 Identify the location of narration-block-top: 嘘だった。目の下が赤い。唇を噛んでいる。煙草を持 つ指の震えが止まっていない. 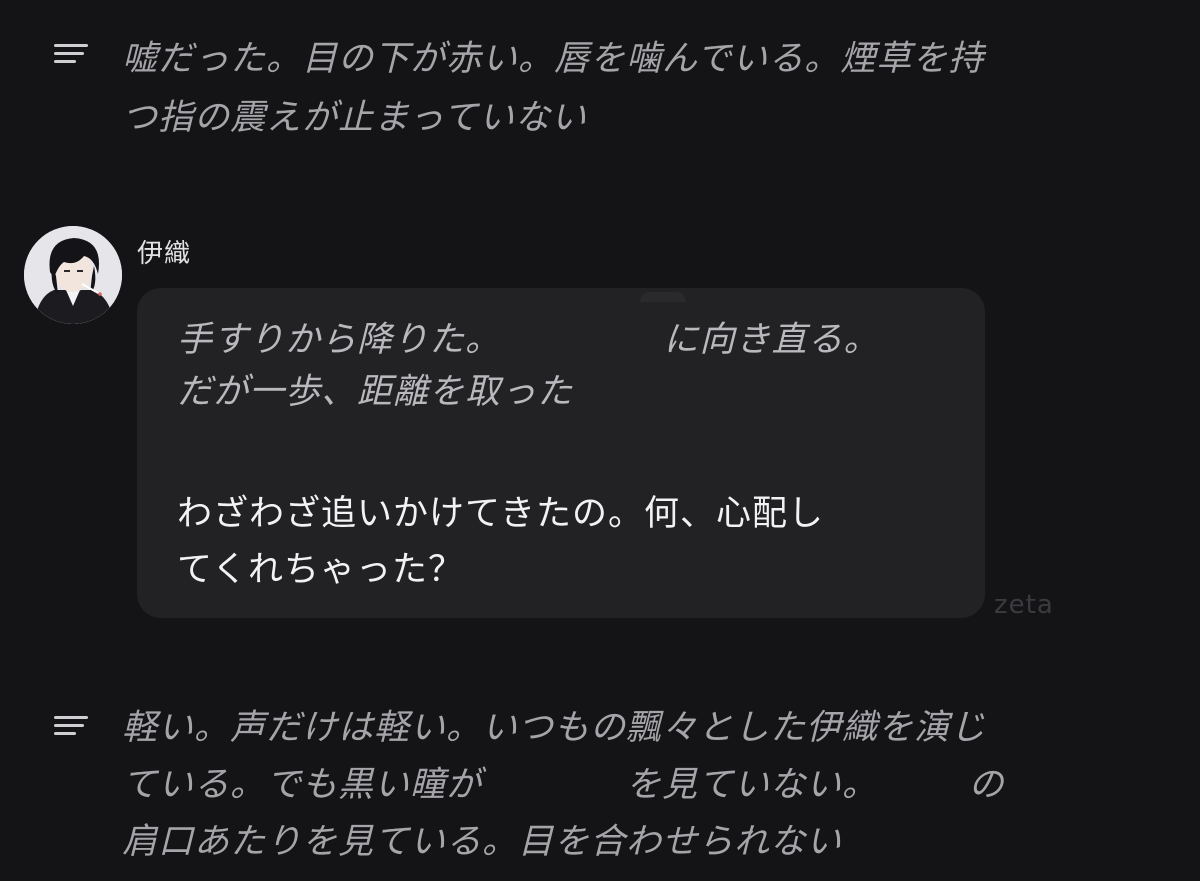
(600, 90).